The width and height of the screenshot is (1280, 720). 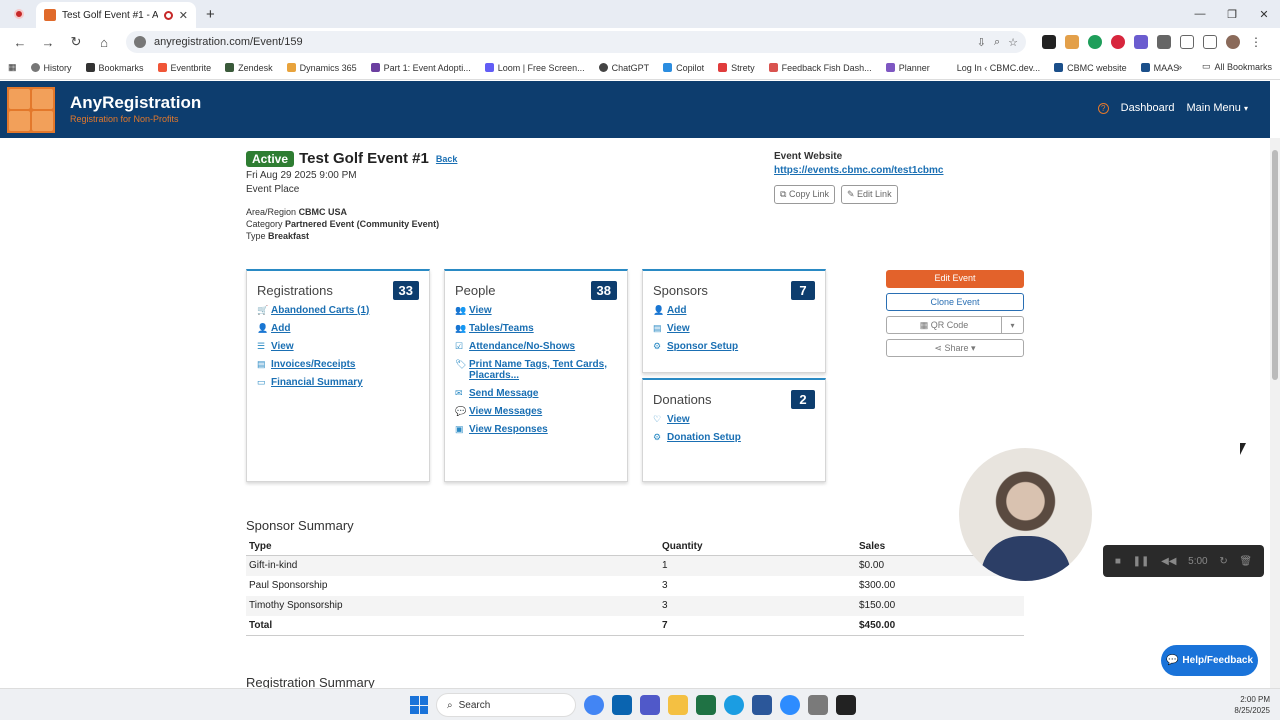 I want to click on link-label: Abandoned Carts (1), so click(x=320, y=310).